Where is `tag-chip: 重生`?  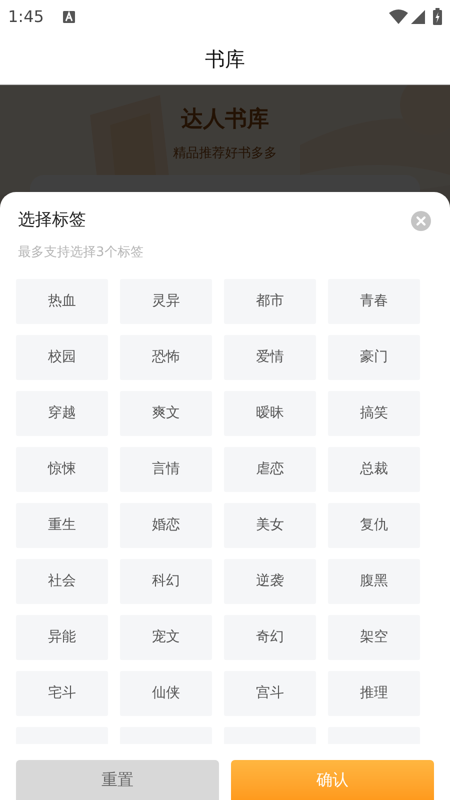 tag-chip: 重生 is located at coordinates (62, 525).